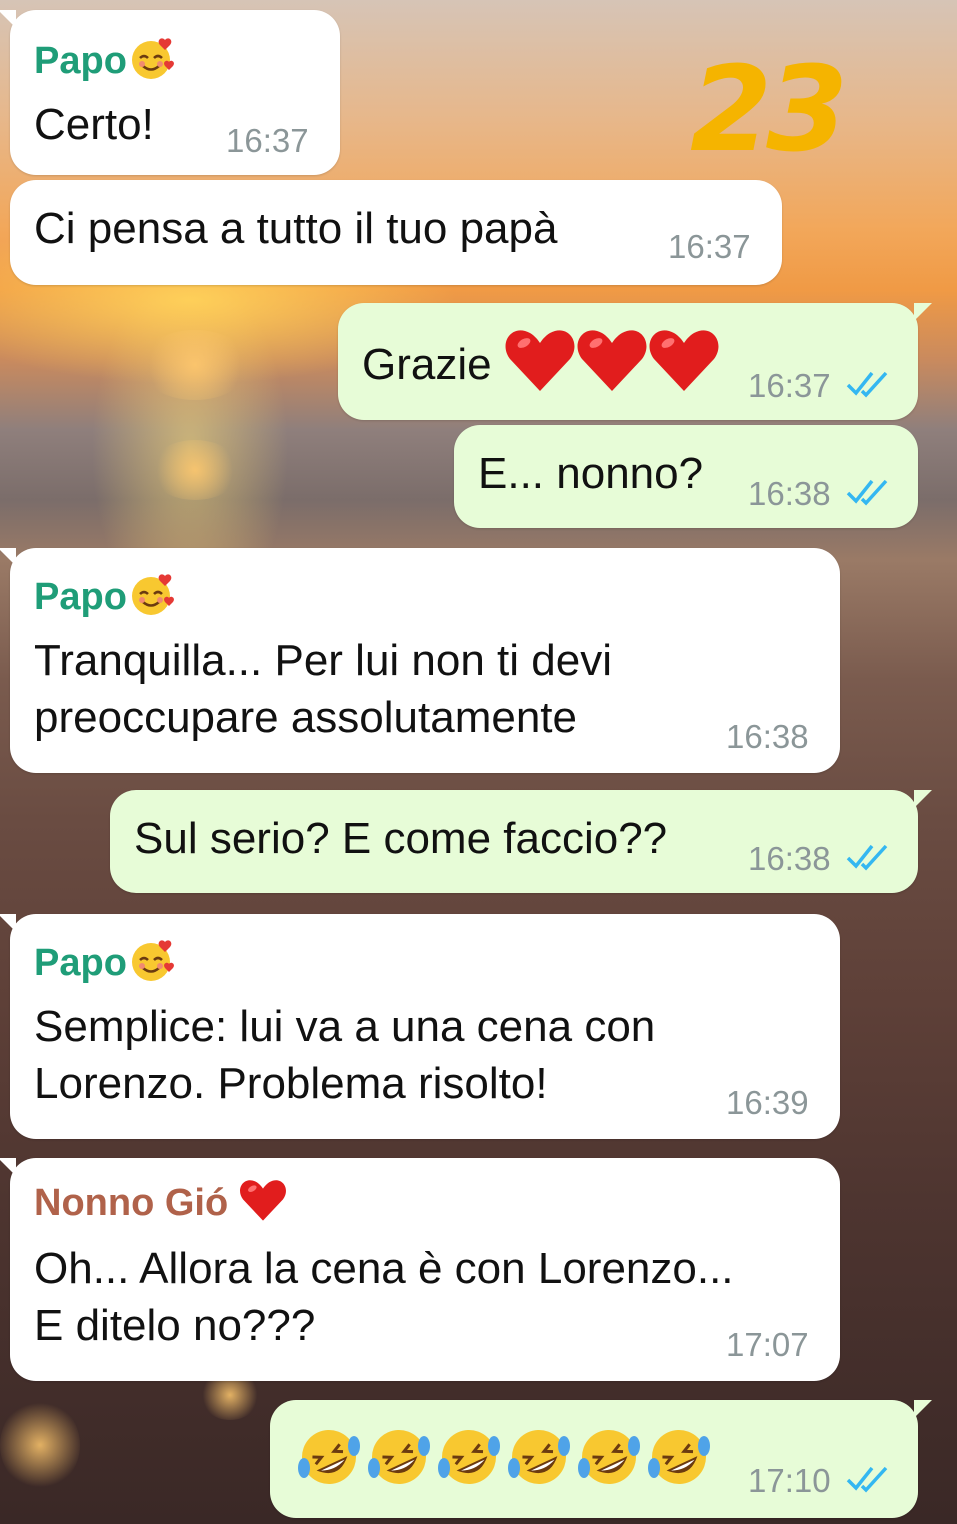 This screenshot has height=1524, width=957. I want to click on message-text-line: preoccupare assolutamente, so click(305, 717).